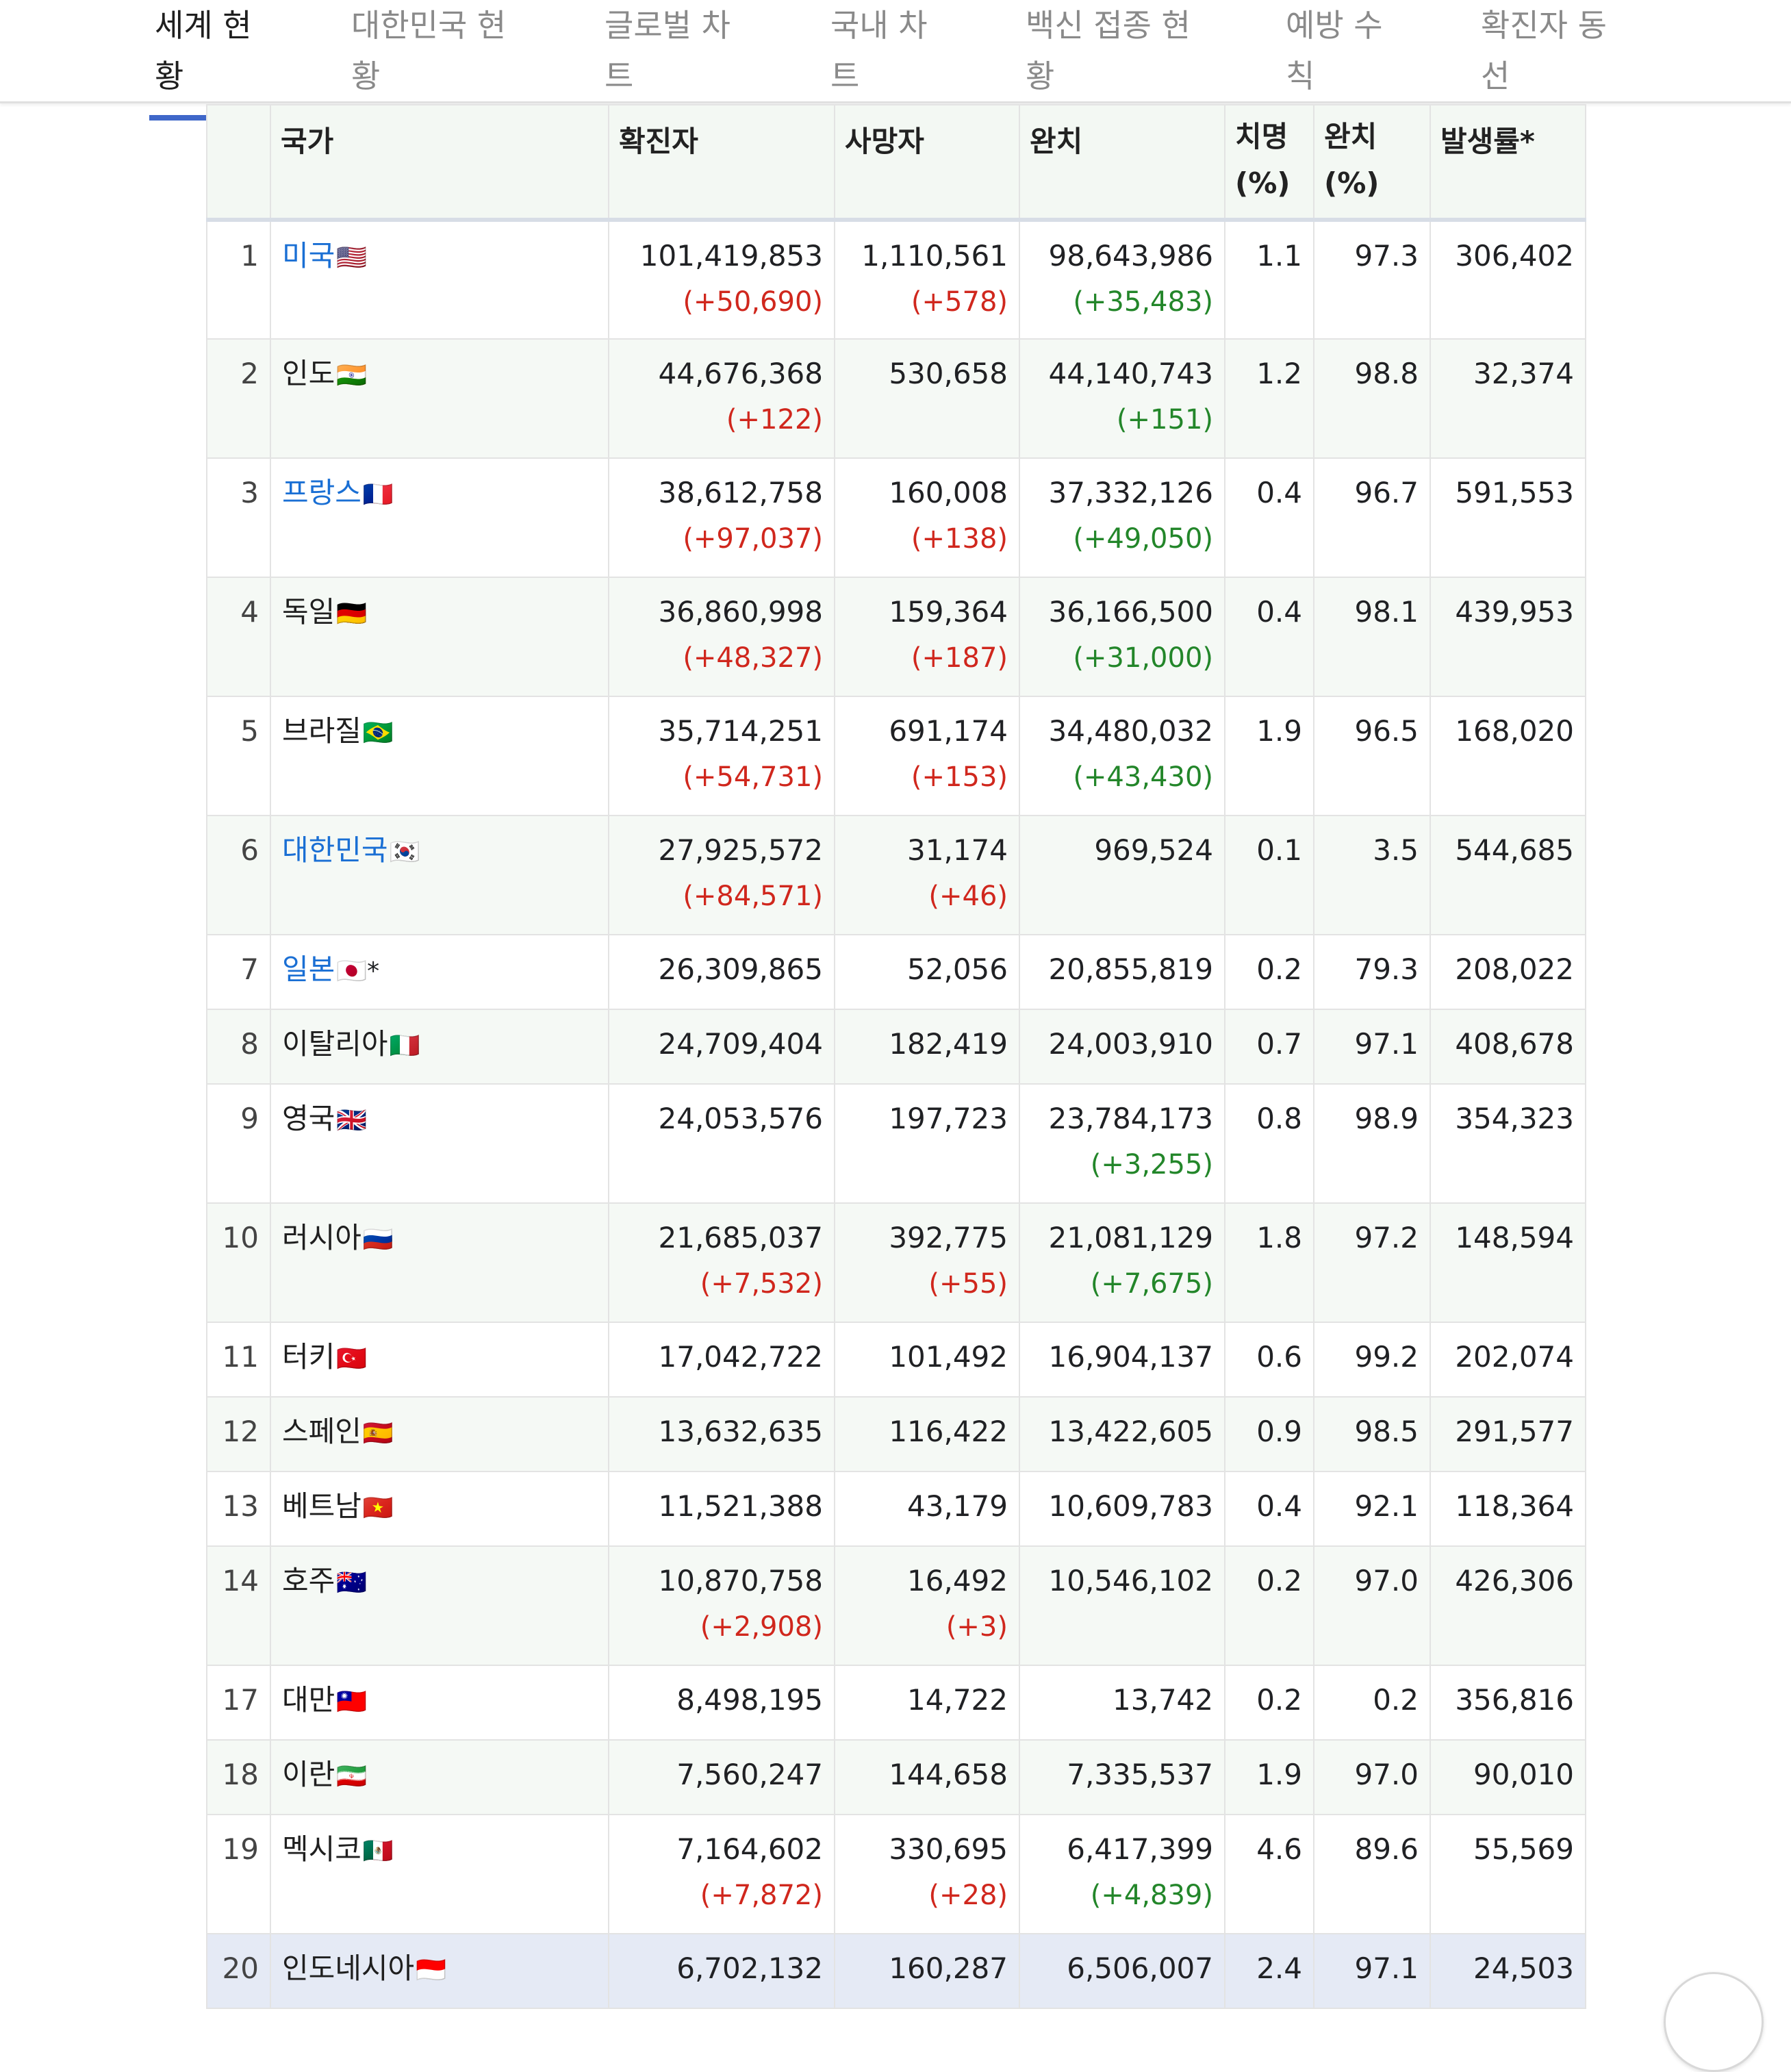 The width and height of the screenshot is (1791, 2072). What do you see at coordinates (886, 50) in the screenshot?
I see `tab-domestic-chart: 국내 차트` at bounding box center [886, 50].